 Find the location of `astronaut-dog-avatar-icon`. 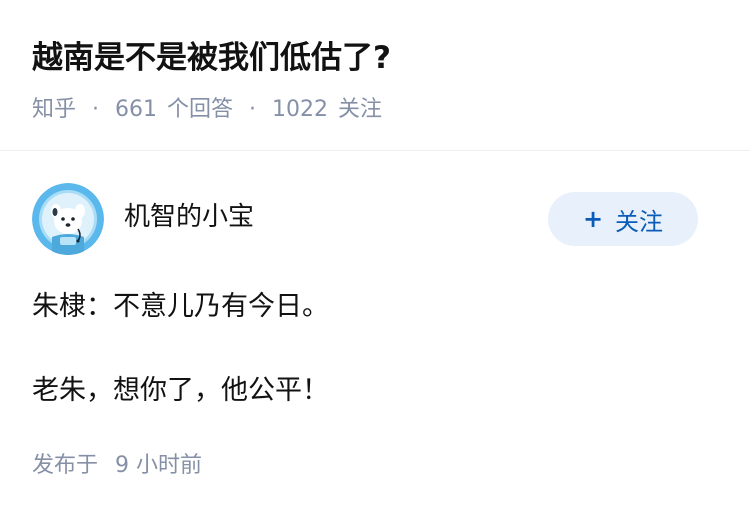

astronaut-dog-avatar-icon is located at coordinates (68, 219).